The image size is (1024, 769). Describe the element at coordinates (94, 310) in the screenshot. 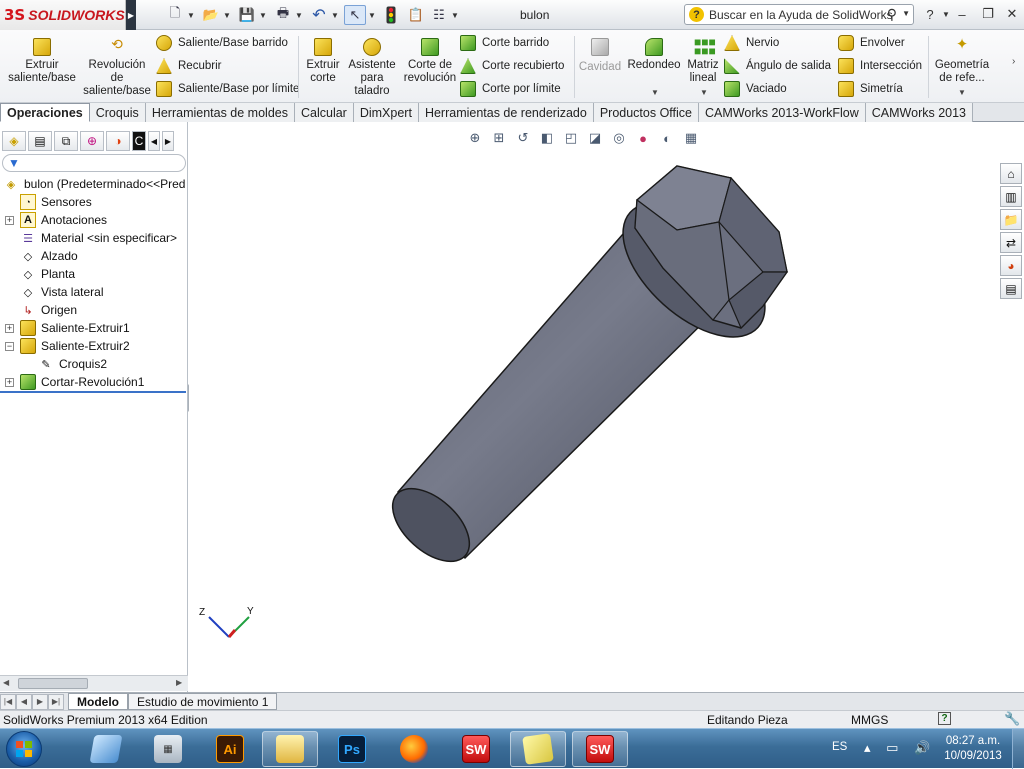

I see `tree-item-origen: ↳ Origen` at that location.